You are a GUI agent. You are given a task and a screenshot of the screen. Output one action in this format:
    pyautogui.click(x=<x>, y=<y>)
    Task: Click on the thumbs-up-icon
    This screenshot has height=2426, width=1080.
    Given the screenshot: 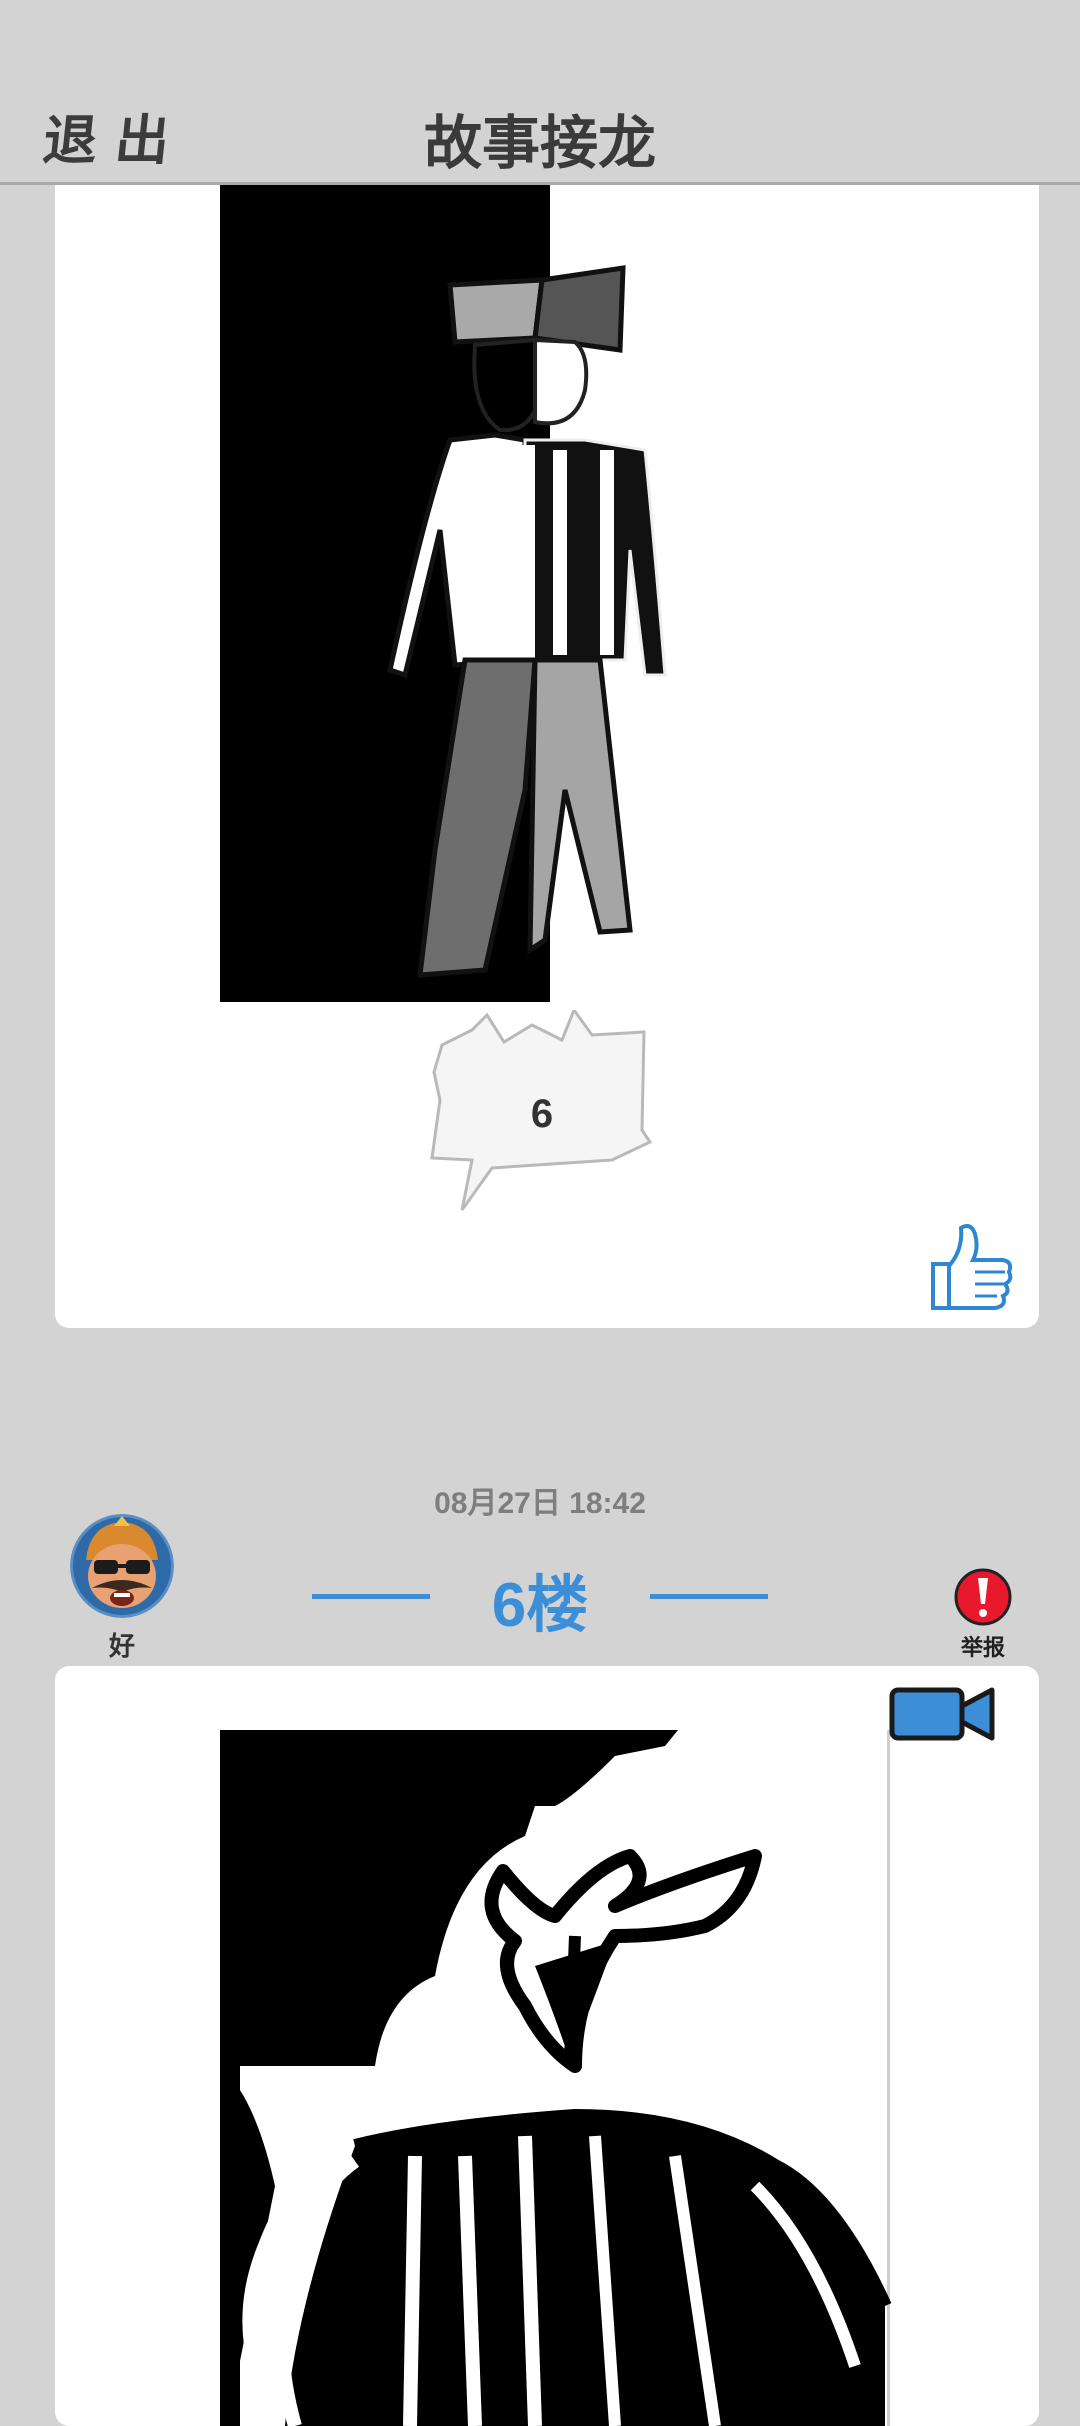 What is the action you would take?
    pyautogui.click(x=972, y=1267)
    